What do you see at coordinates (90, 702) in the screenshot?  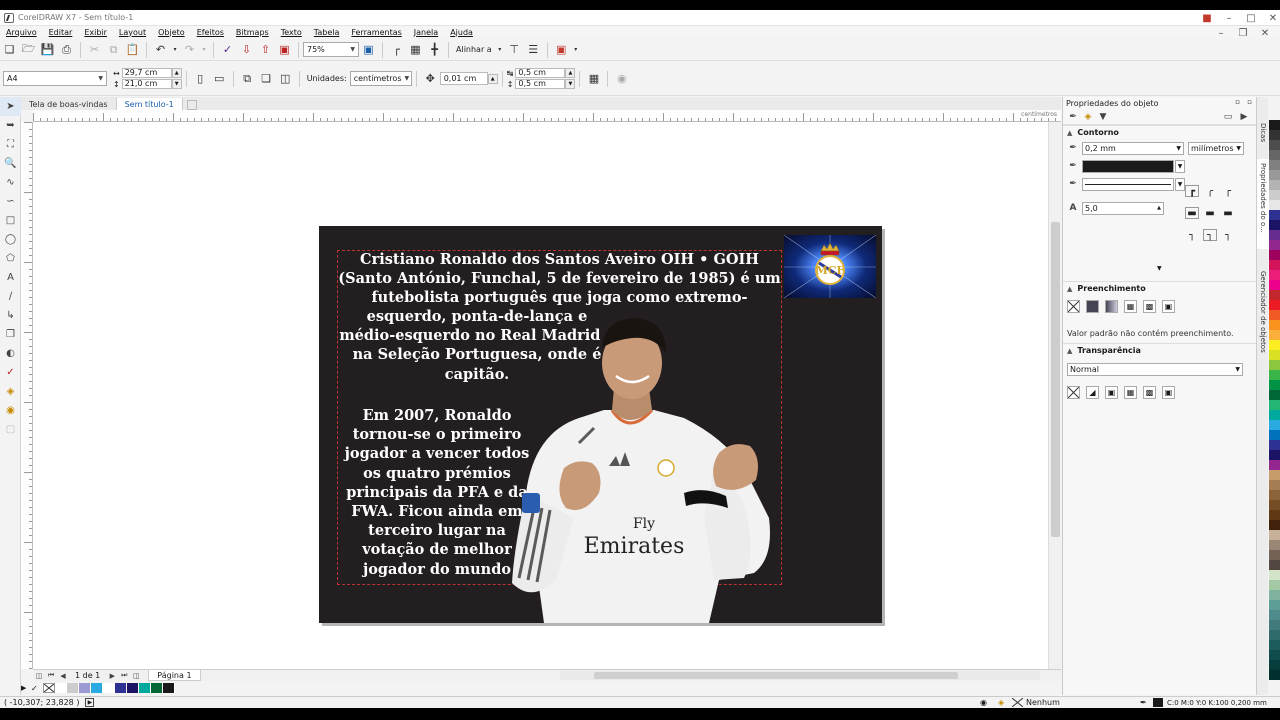 I see `status-menu-icon: ▶` at bounding box center [90, 702].